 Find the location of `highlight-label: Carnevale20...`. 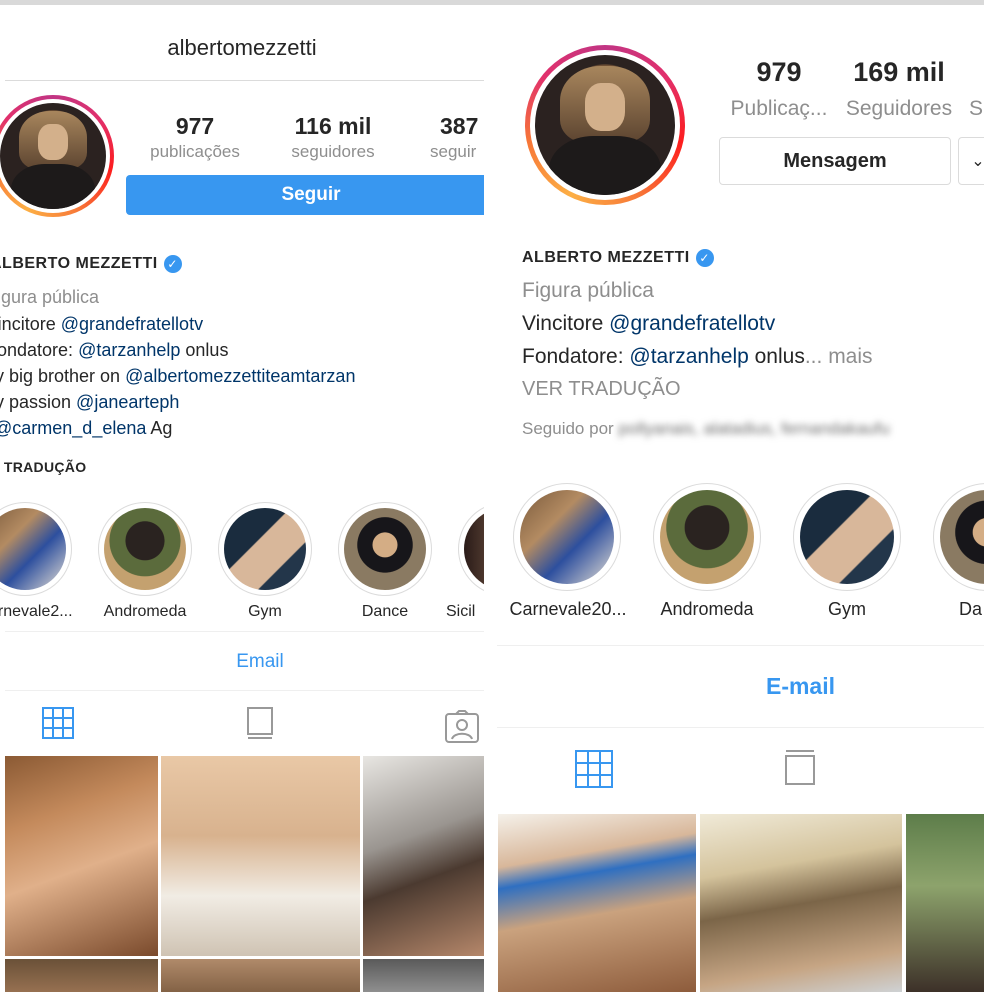

highlight-label: Carnevale20... is located at coordinates (568, 609).